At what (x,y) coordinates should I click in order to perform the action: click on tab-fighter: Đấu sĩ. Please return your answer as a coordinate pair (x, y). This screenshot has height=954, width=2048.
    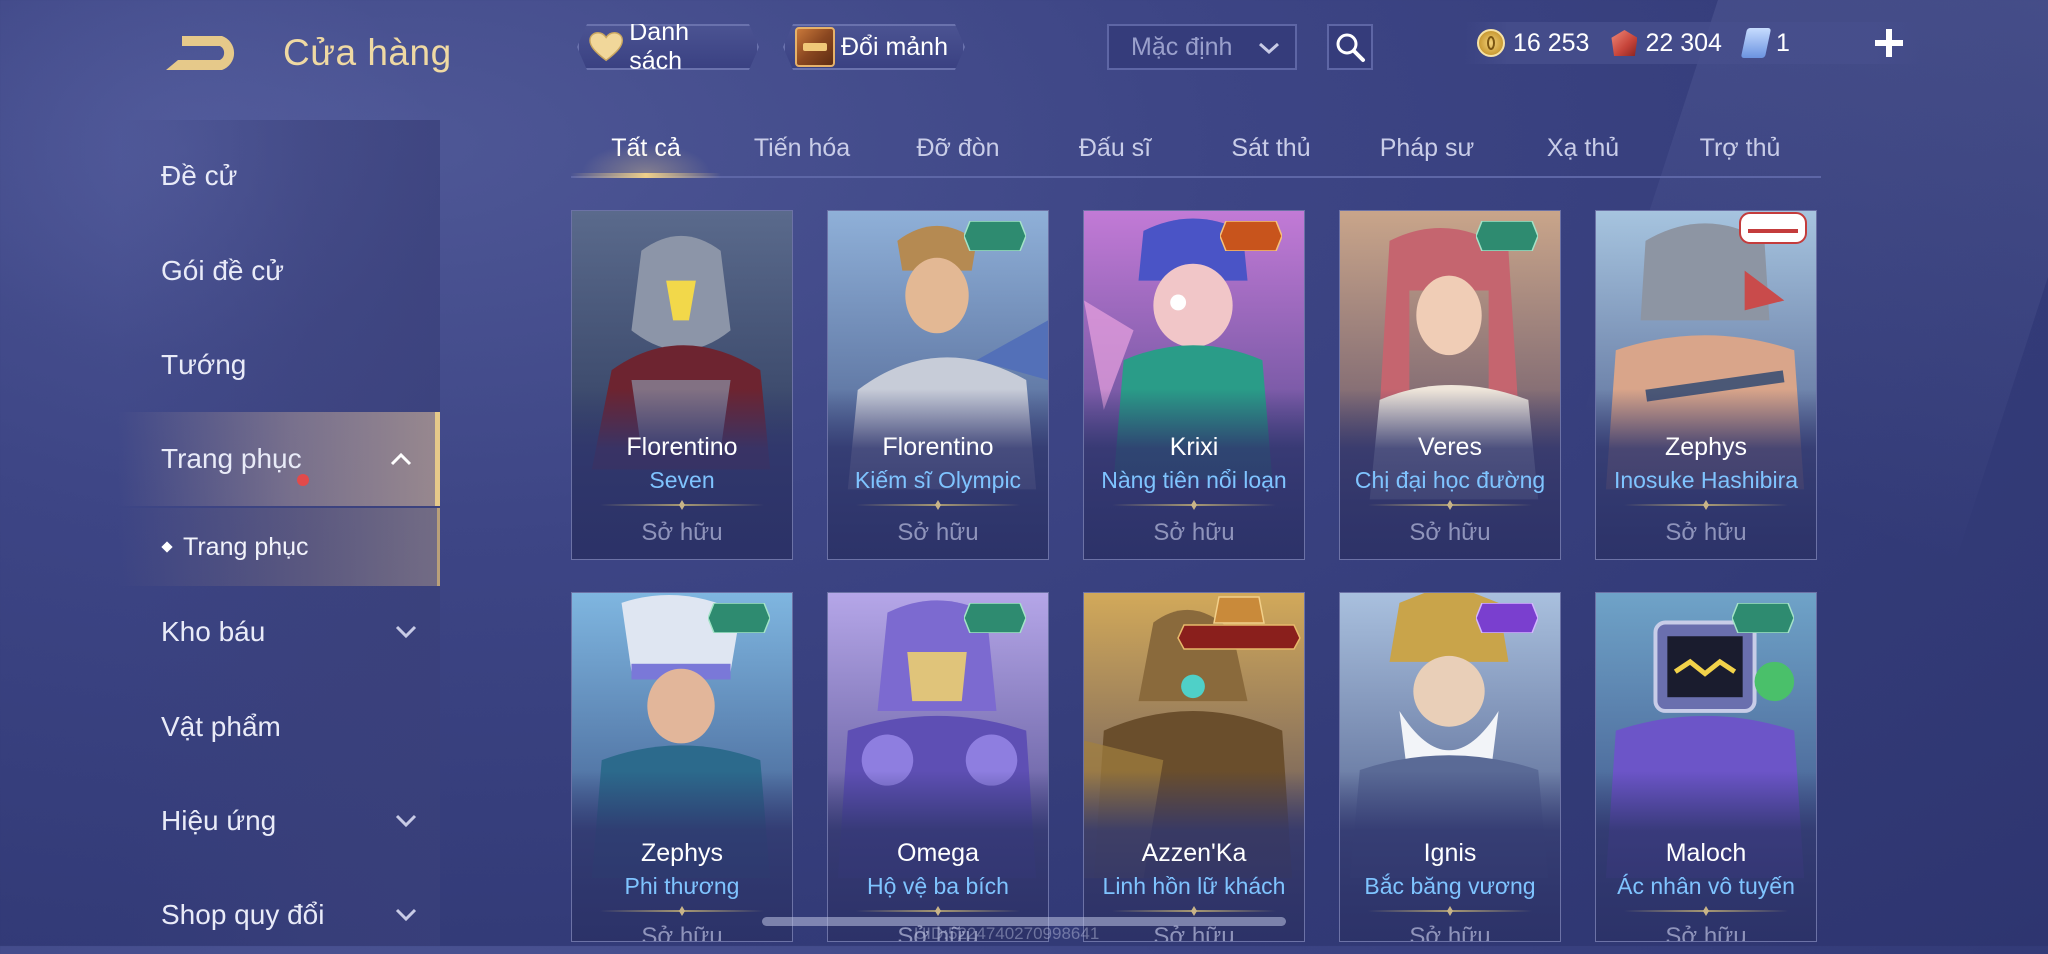
    Looking at the image, I should click on (1115, 153).